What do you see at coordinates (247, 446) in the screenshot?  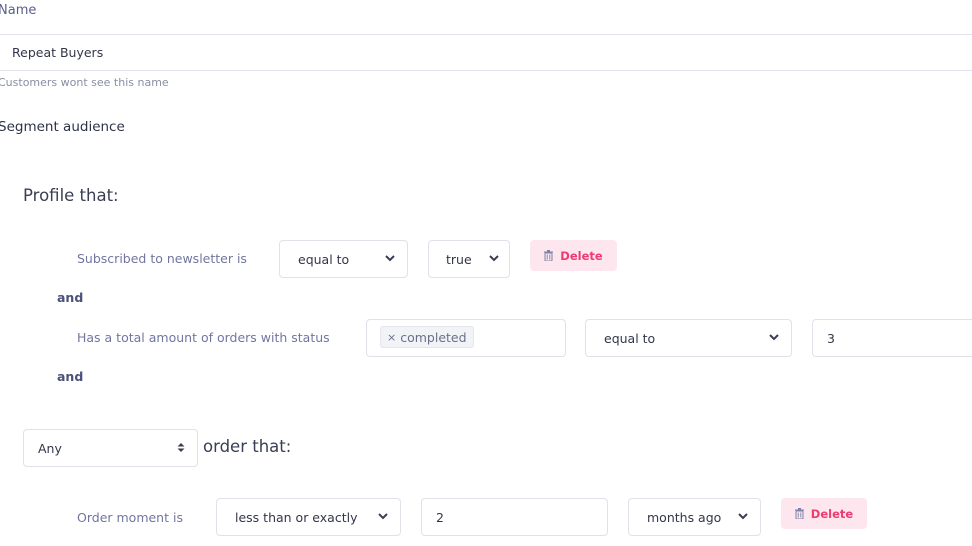 I see `order-heading: order that:` at bounding box center [247, 446].